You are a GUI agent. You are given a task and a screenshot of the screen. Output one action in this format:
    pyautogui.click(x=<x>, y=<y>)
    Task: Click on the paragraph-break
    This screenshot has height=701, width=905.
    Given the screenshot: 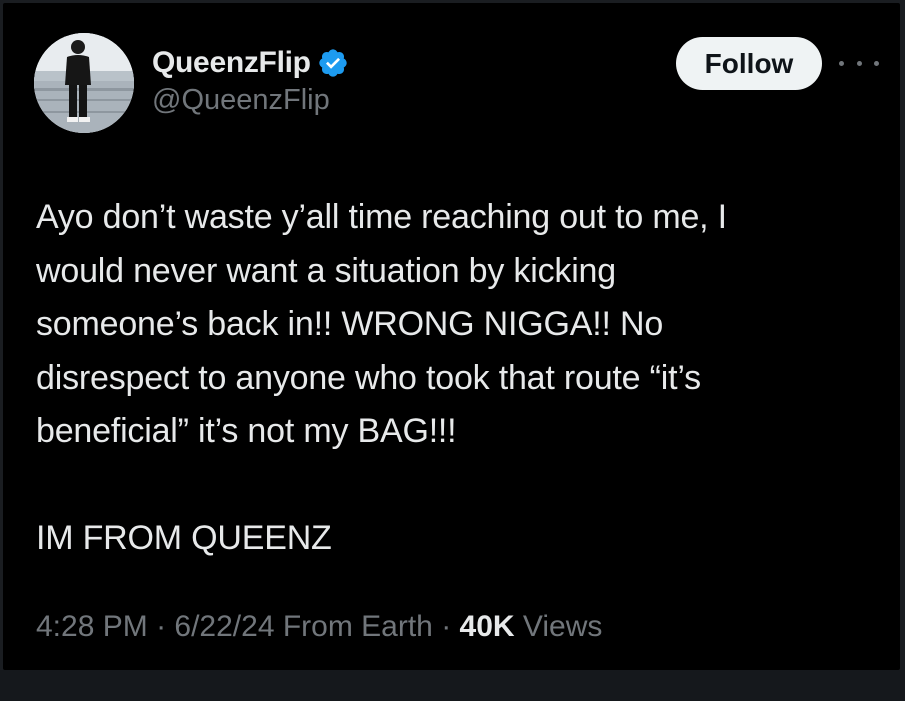 What is the action you would take?
    pyautogui.click(x=451, y=486)
    